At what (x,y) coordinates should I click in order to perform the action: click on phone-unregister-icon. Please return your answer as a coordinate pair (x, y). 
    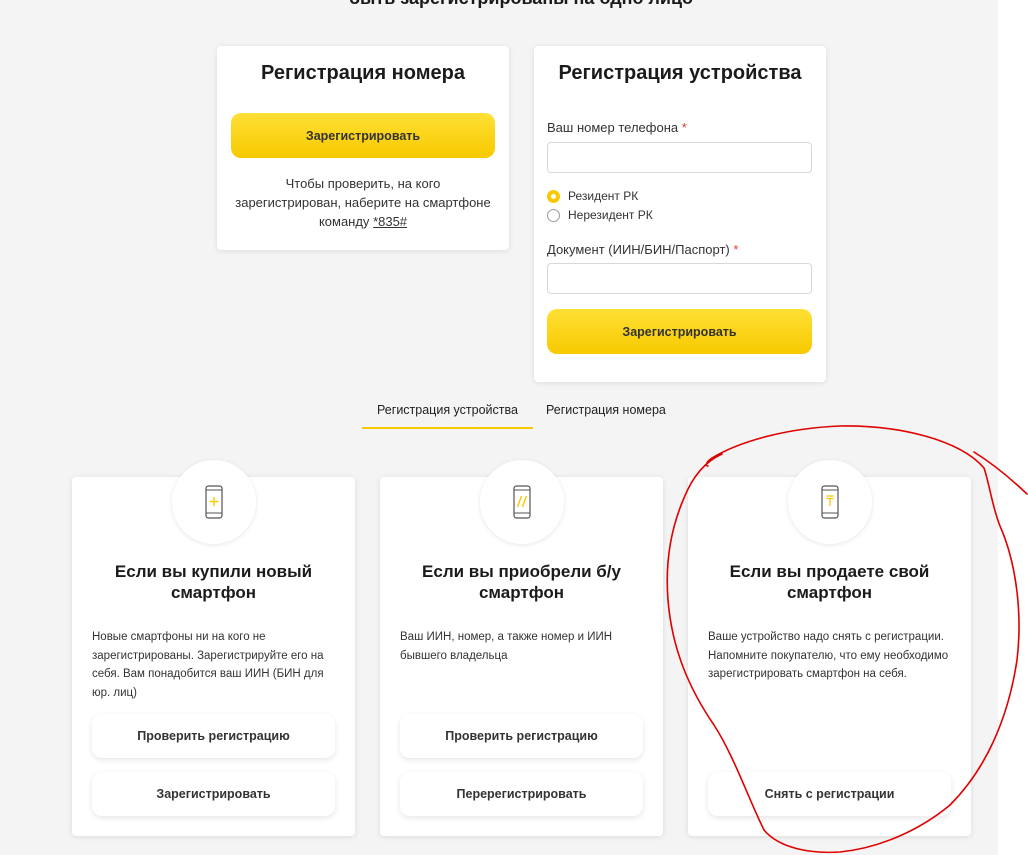
    Looking at the image, I should click on (830, 502).